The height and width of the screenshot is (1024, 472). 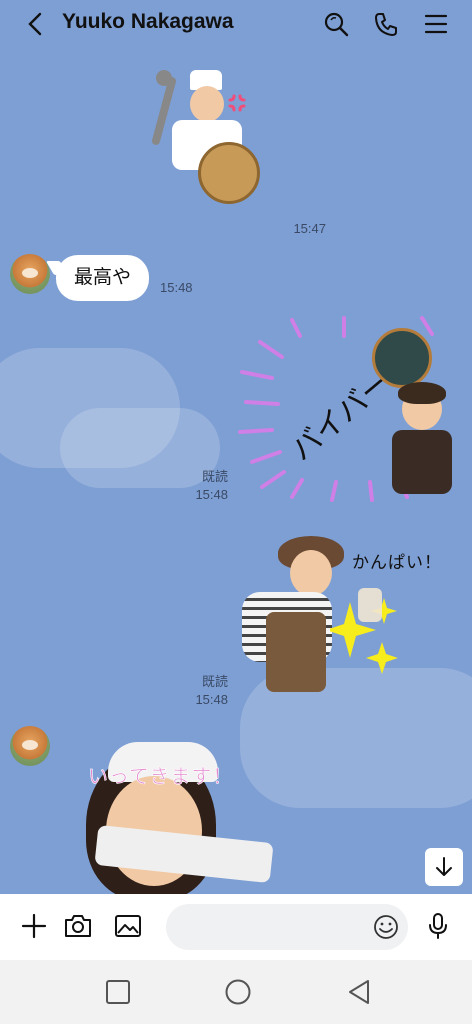 I want to click on message-time: 15:47, so click(x=309, y=228).